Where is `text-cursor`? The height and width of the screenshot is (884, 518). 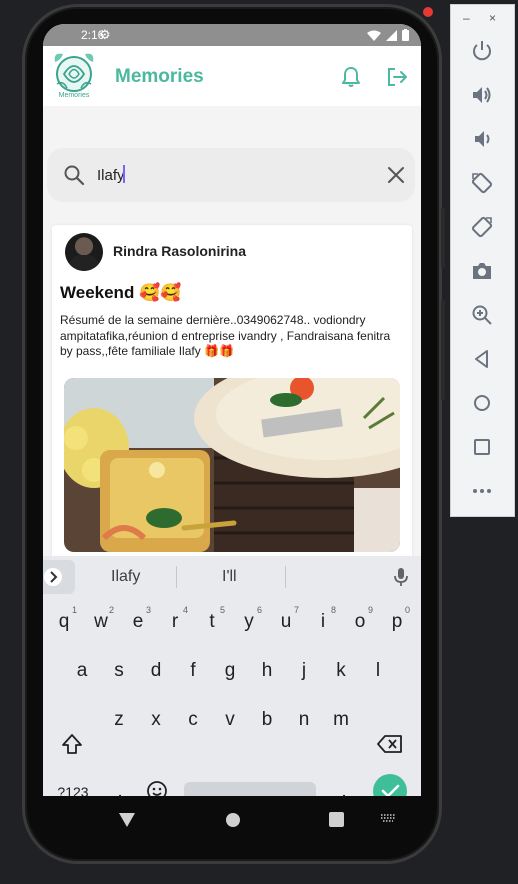 text-cursor is located at coordinates (124, 174).